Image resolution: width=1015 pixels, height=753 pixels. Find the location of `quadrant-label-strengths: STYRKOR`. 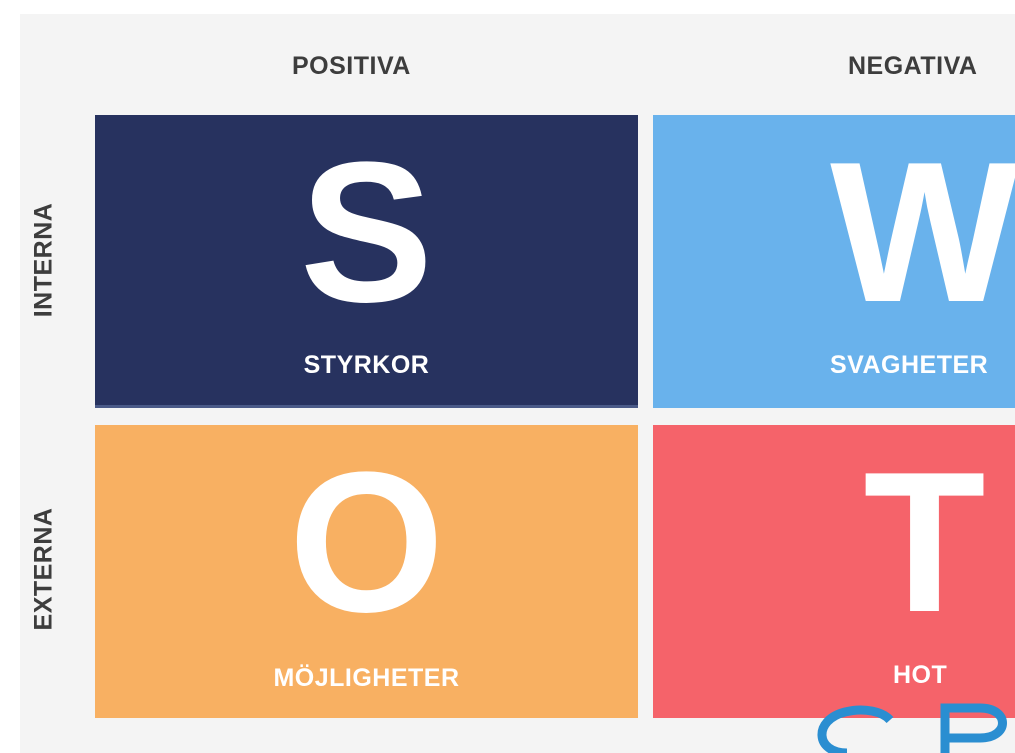

quadrant-label-strengths: STYRKOR is located at coordinates (366, 365).